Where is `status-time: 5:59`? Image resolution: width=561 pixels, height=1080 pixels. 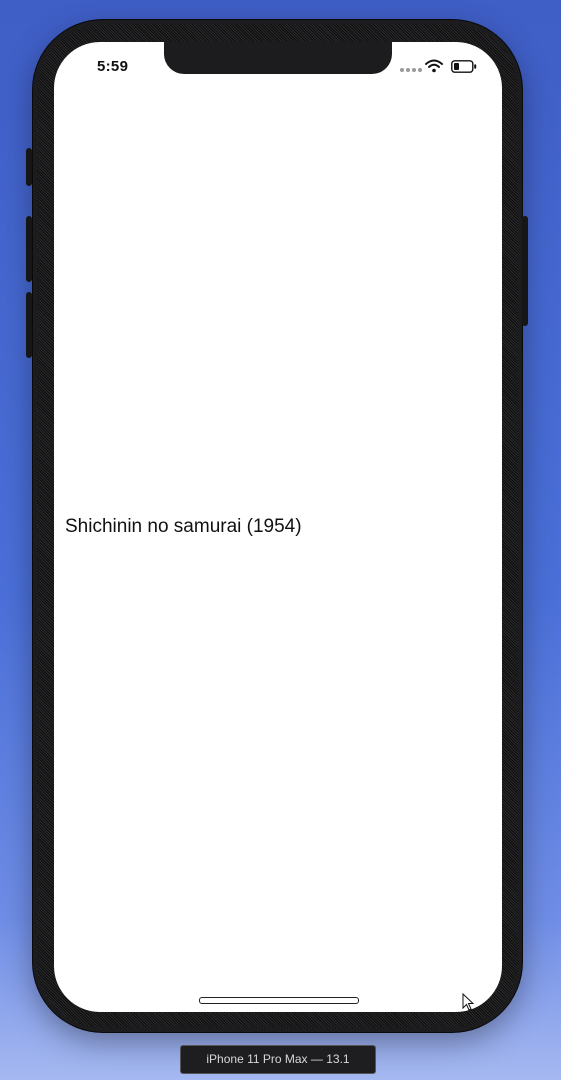 status-time: 5:59 is located at coordinates (113, 66).